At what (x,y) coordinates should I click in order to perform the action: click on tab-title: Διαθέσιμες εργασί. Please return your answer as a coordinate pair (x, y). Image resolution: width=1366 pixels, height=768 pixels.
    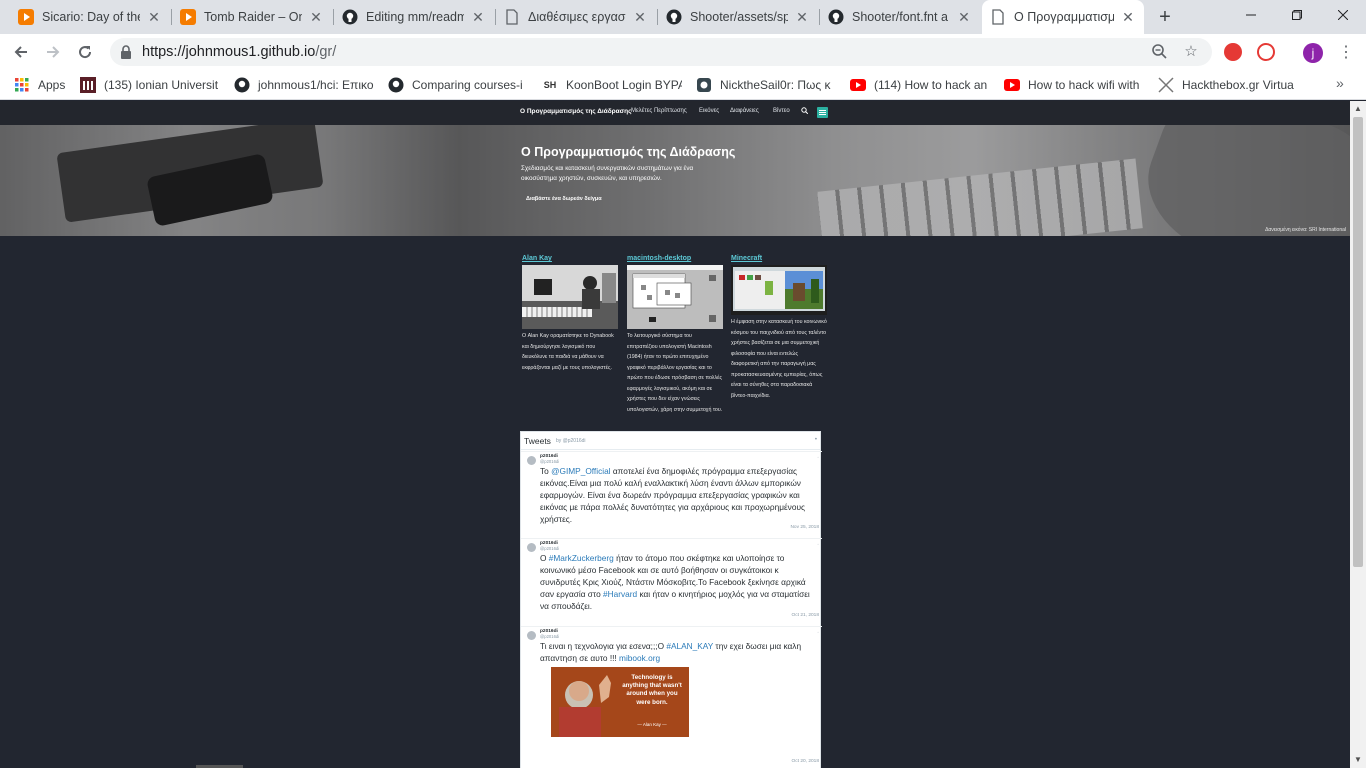
    Looking at the image, I should click on (577, 17).